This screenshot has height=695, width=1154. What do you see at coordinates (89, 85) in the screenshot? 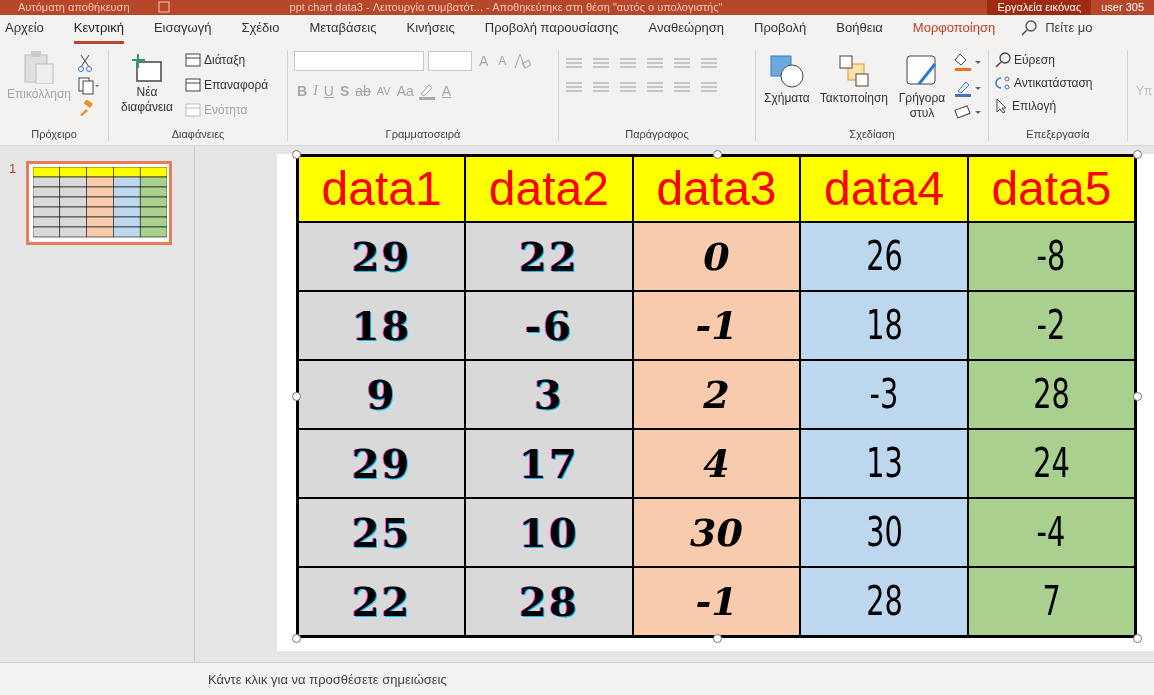
I see `copy-icon` at bounding box center [89, 85].